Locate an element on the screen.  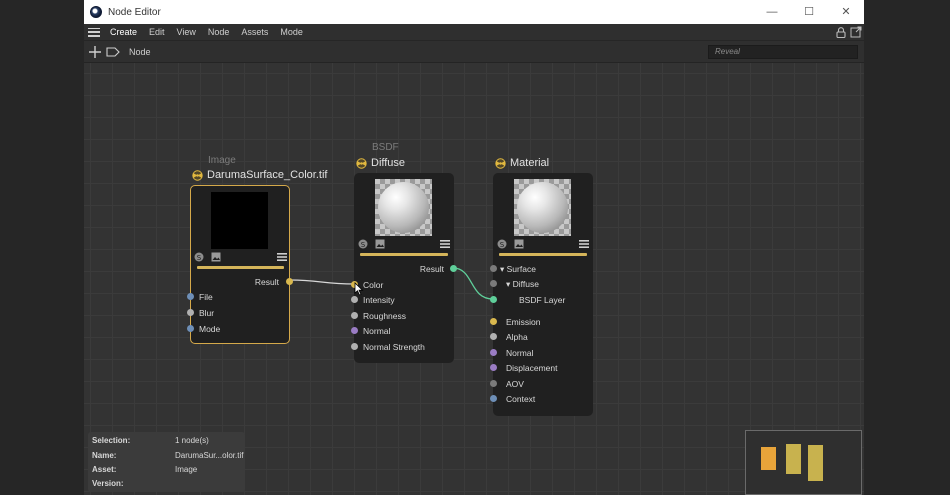
minimize-button: — is located at coordinates (772, 12).